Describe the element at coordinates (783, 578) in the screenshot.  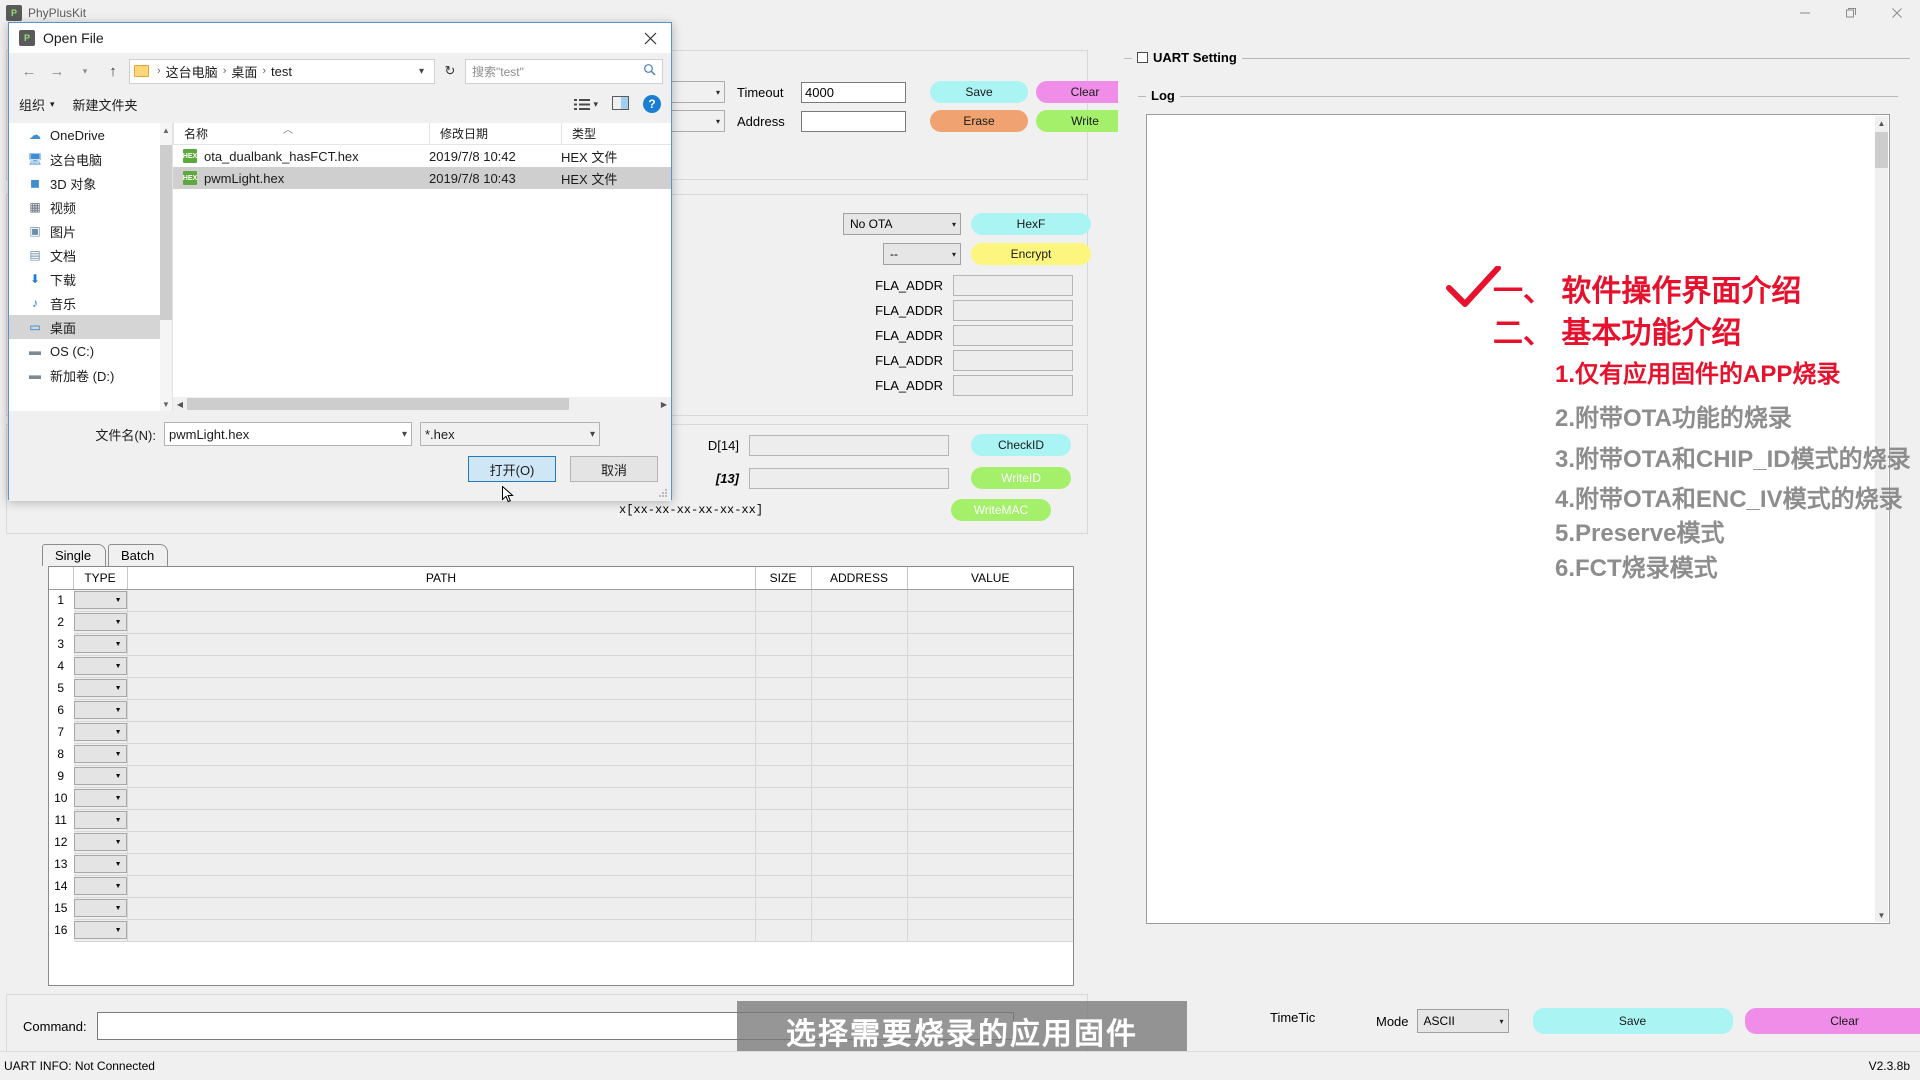
I see `col-size: SIZE` at that location.